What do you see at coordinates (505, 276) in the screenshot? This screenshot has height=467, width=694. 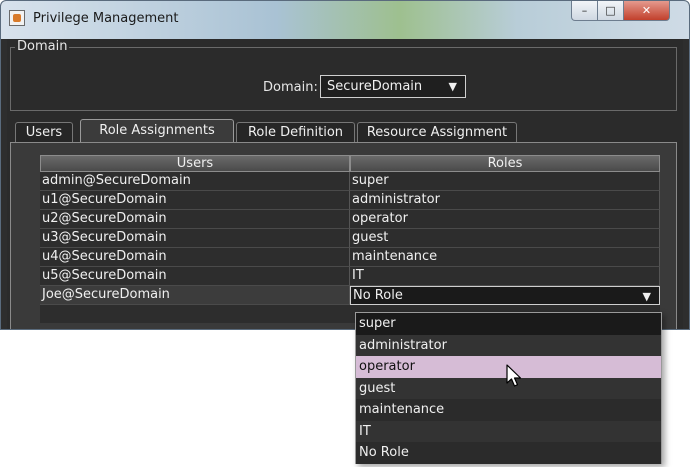 I see `role-cell: IT` at bounding box center [505, 276].